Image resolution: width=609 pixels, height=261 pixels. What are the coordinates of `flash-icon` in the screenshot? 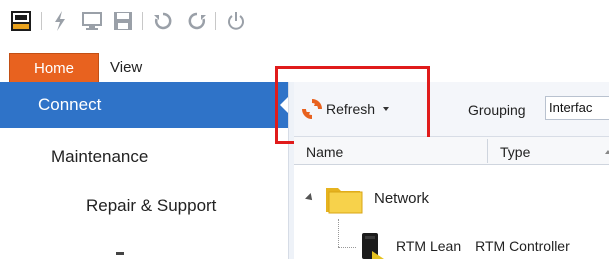 It's located at (60, 21).